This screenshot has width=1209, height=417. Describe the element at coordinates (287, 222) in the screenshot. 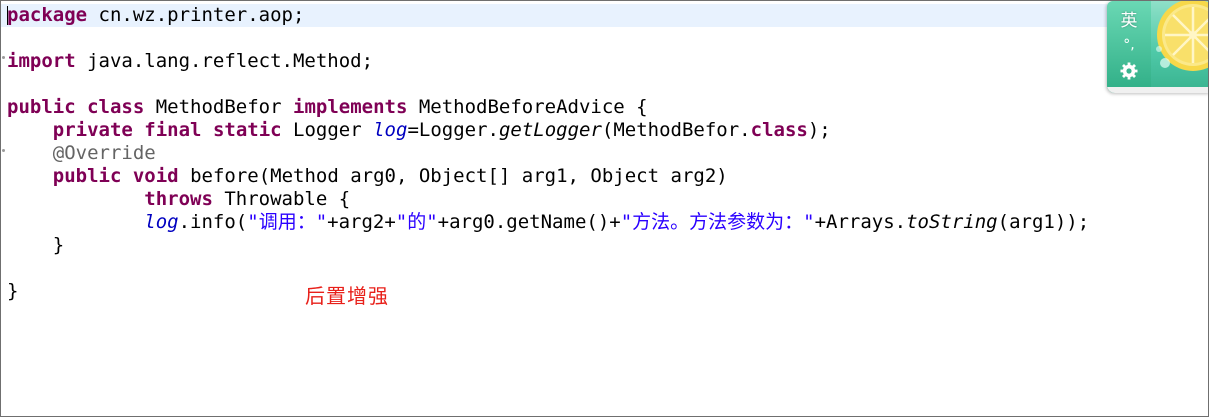

I see `string-literal: "调用："` at that location.